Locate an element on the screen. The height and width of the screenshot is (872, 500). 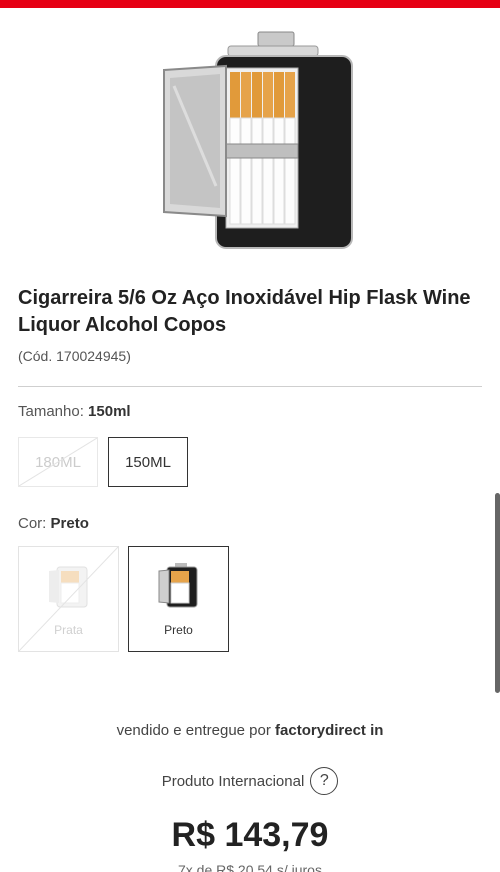
size-option-150ml: 150ML is located at coordinates (148, 462).